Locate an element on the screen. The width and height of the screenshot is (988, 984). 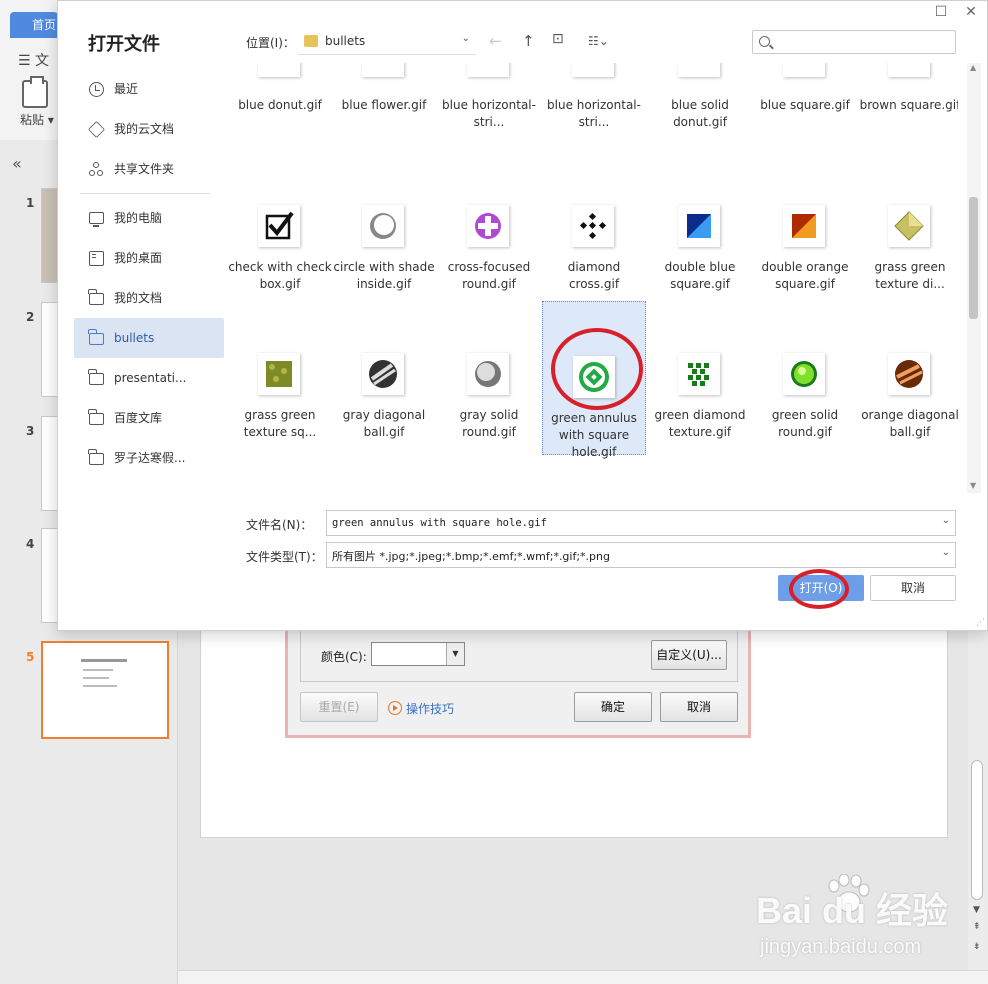
file-item: double blue square.gif is located at coordinates (700, 273).